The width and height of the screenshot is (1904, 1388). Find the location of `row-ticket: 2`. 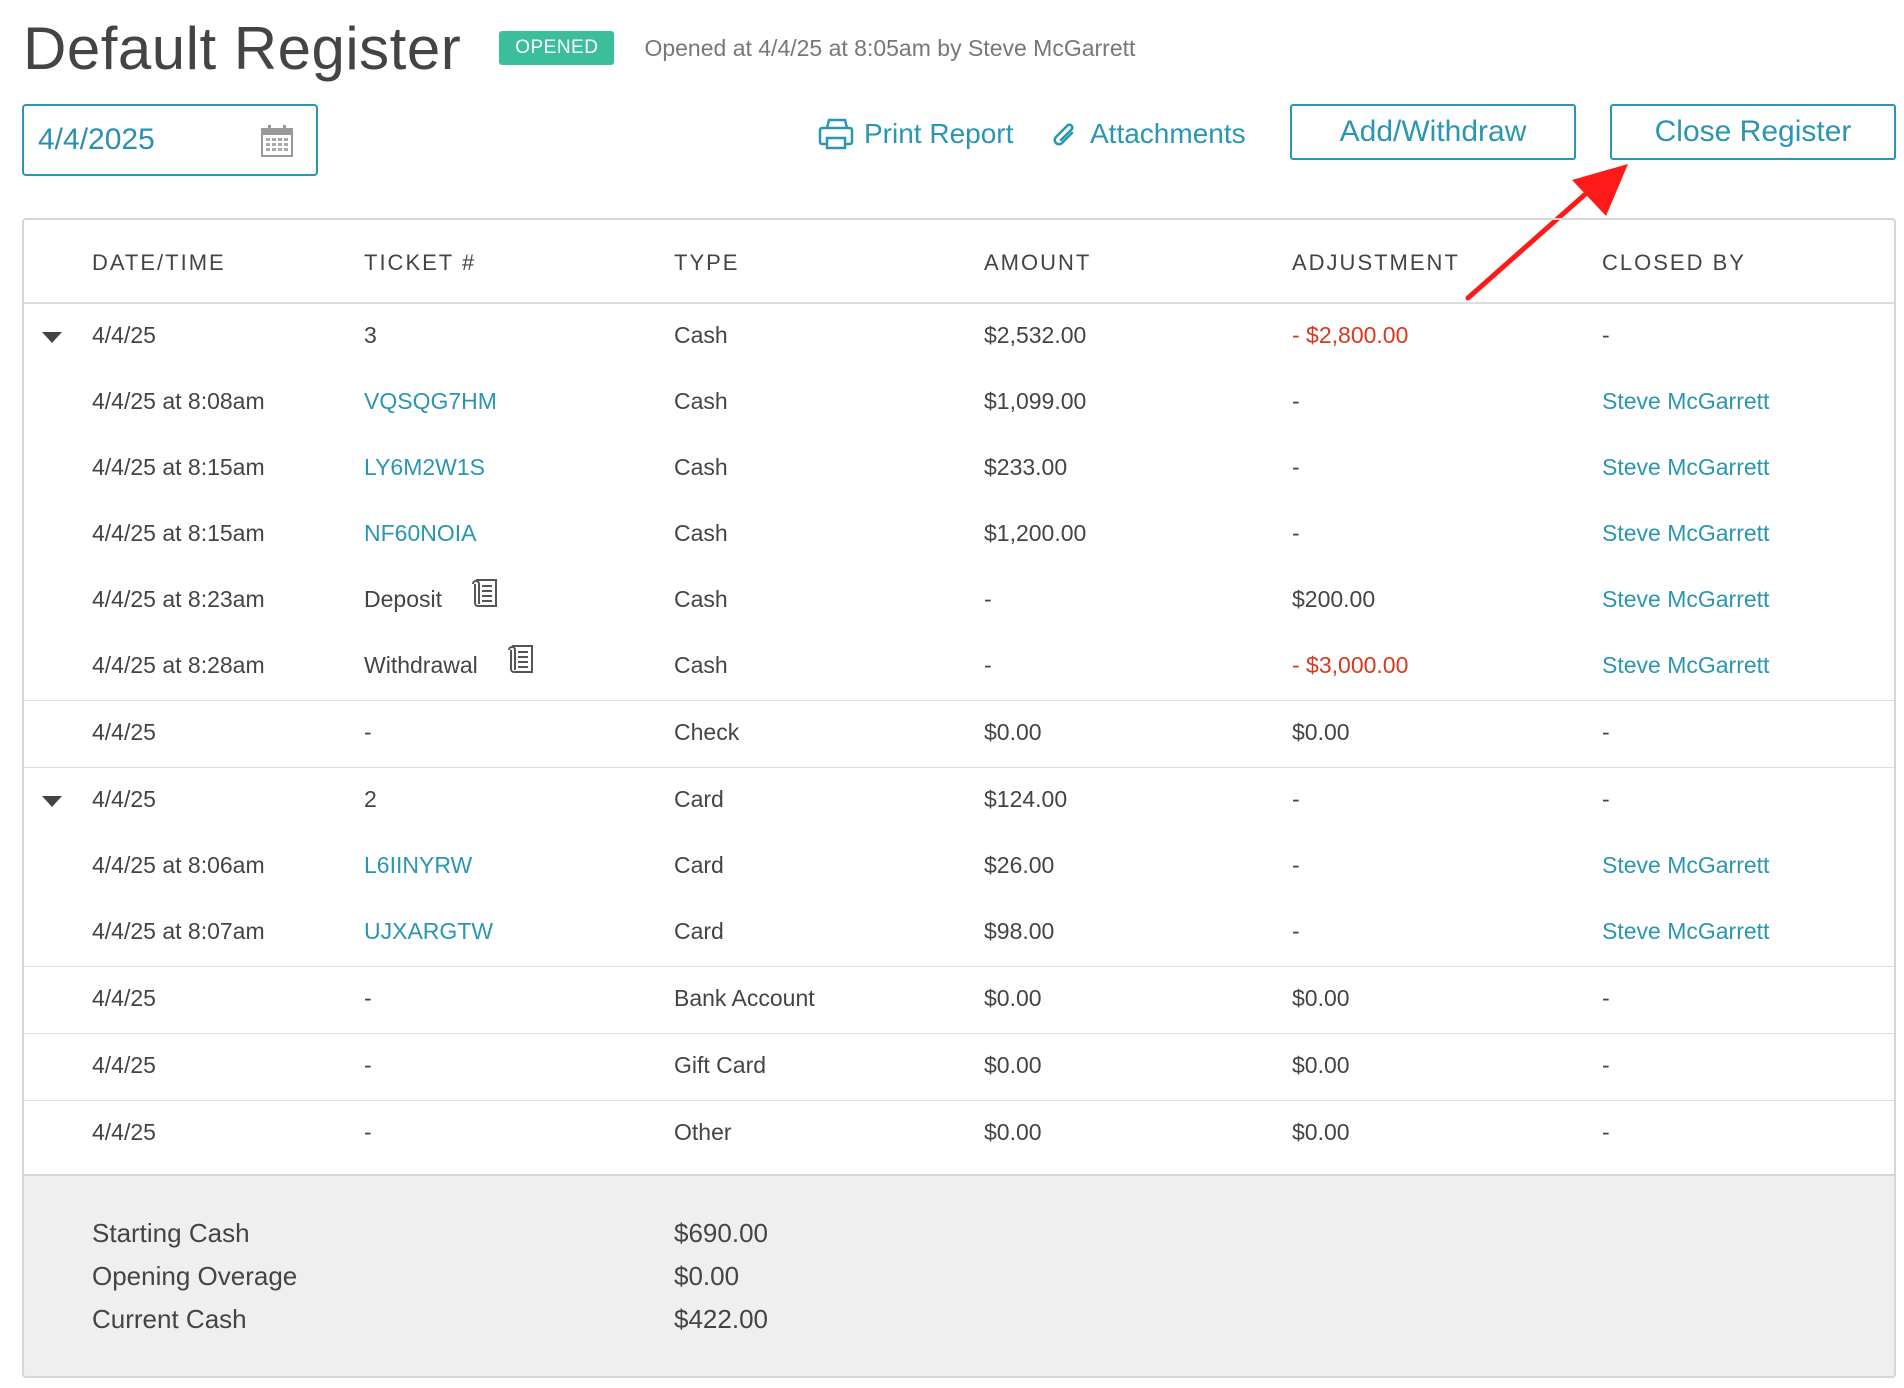

row-ticket: 2 is located at coordinates (370, 799).